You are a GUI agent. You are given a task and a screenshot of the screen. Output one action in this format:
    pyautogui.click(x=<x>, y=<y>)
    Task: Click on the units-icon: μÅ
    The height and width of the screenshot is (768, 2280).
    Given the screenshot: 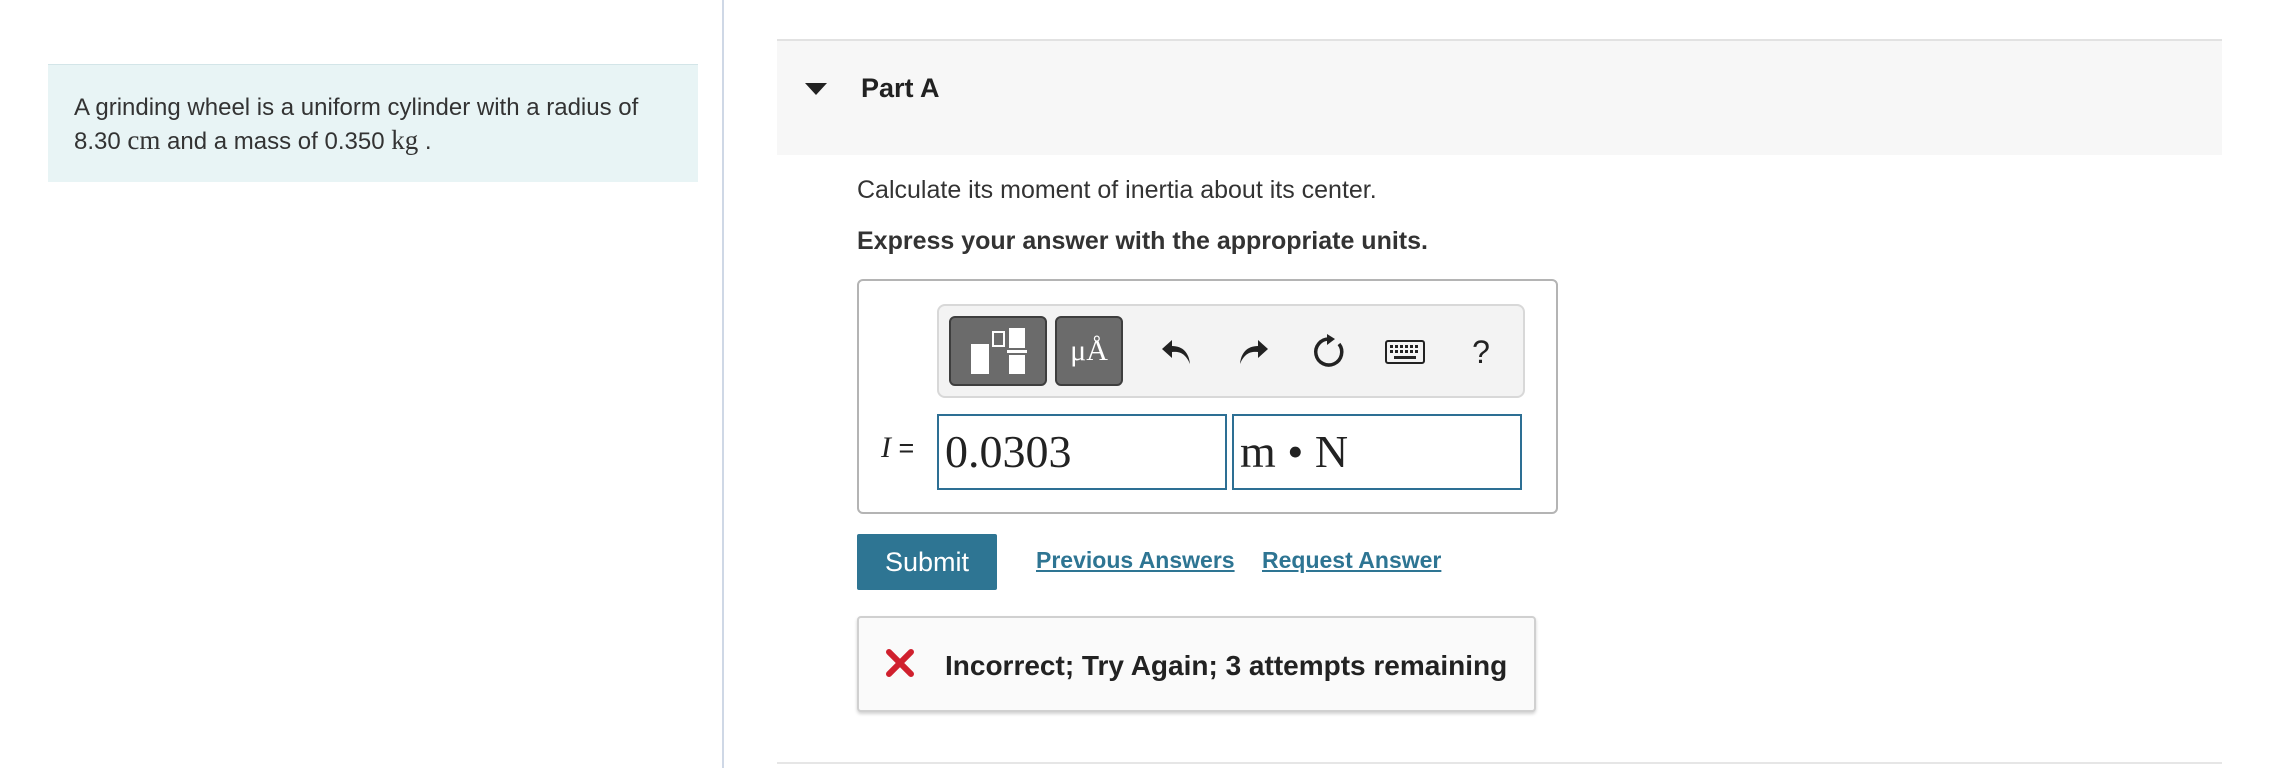 What is the action you would take?
    pyautogui.click(x=1089, y=350)
    